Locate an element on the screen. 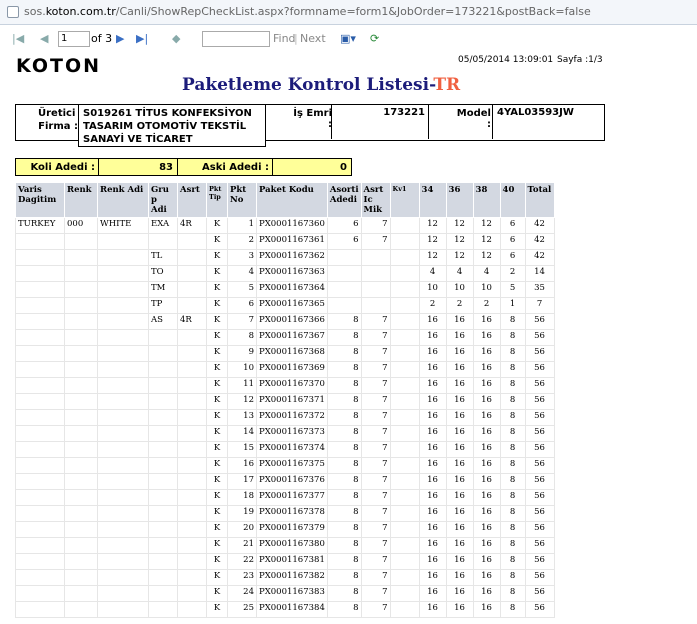  table-cell: 4R is located at coordinates (192, 225).